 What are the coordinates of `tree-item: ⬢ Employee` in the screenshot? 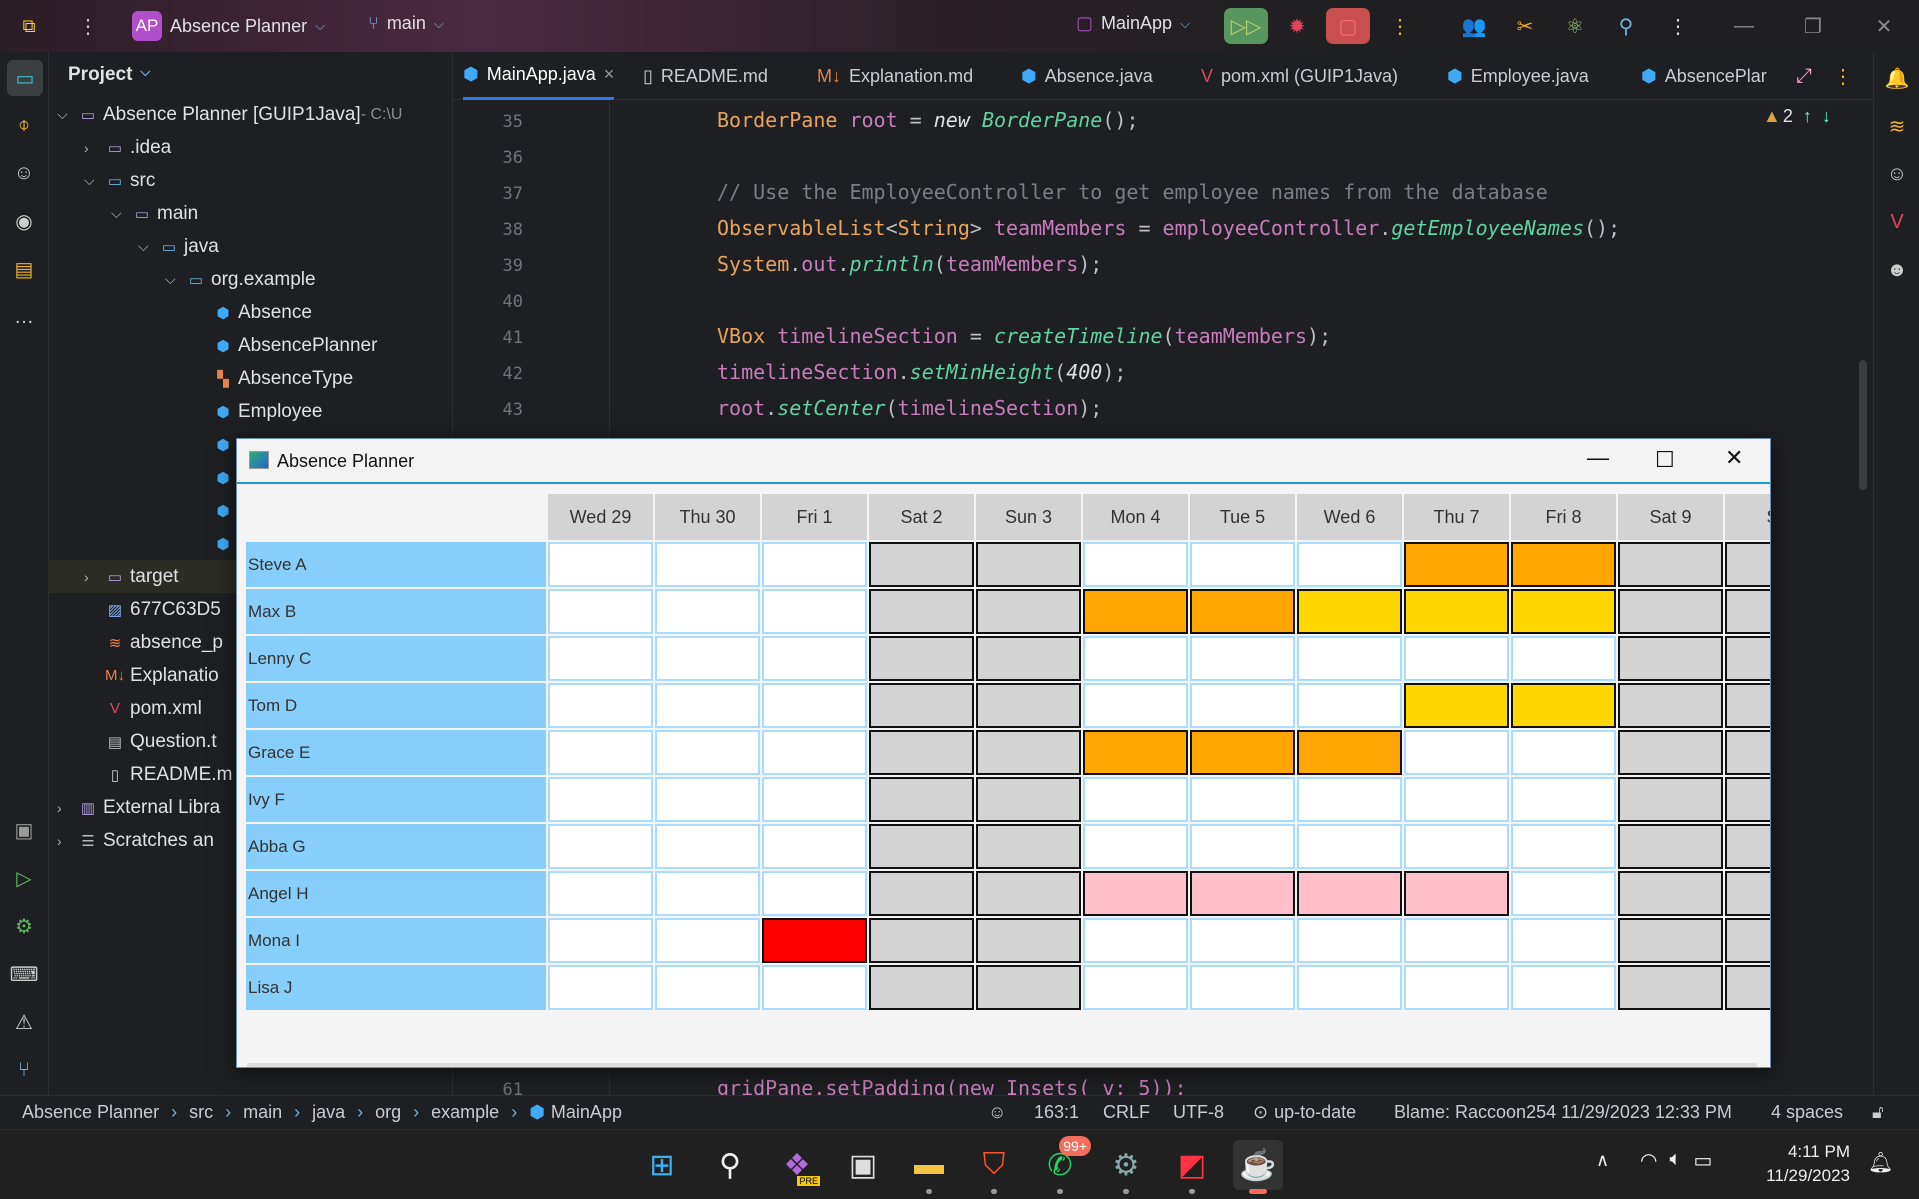 It's located at (257, 411).